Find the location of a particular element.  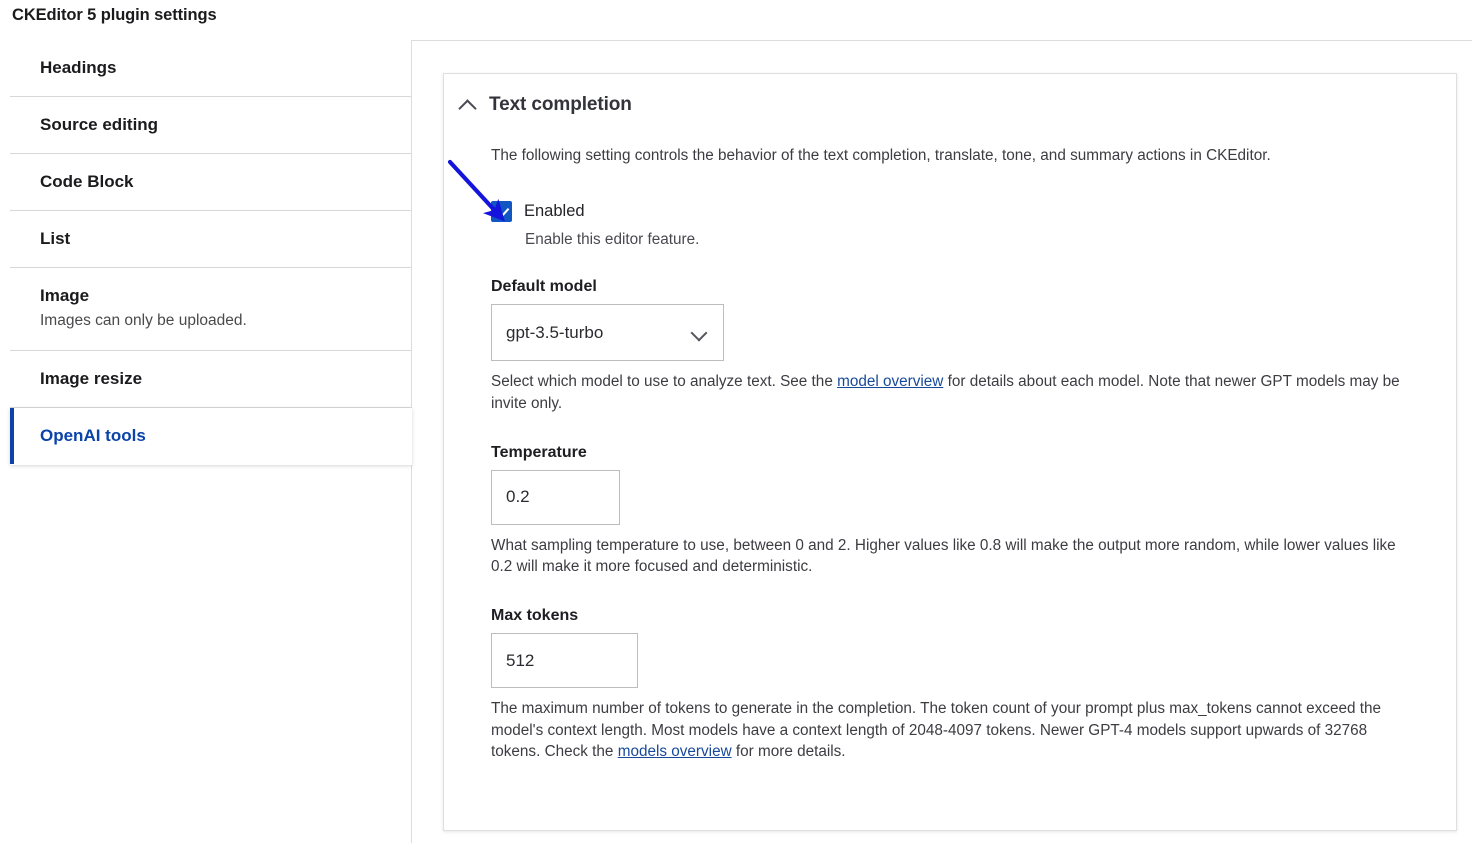

sidebar-item-label: Image resize is located at coordinates (91, 378).